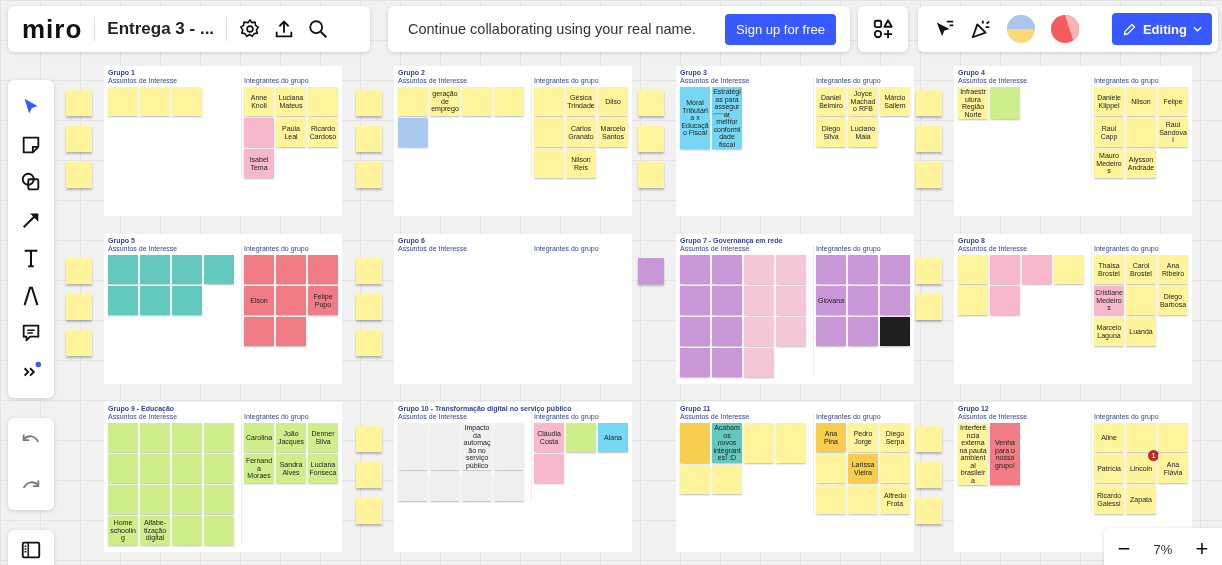 Image resolution: width=1222 pixels, height=565 pixels. I want to click on avatar, so click(1065, 29).